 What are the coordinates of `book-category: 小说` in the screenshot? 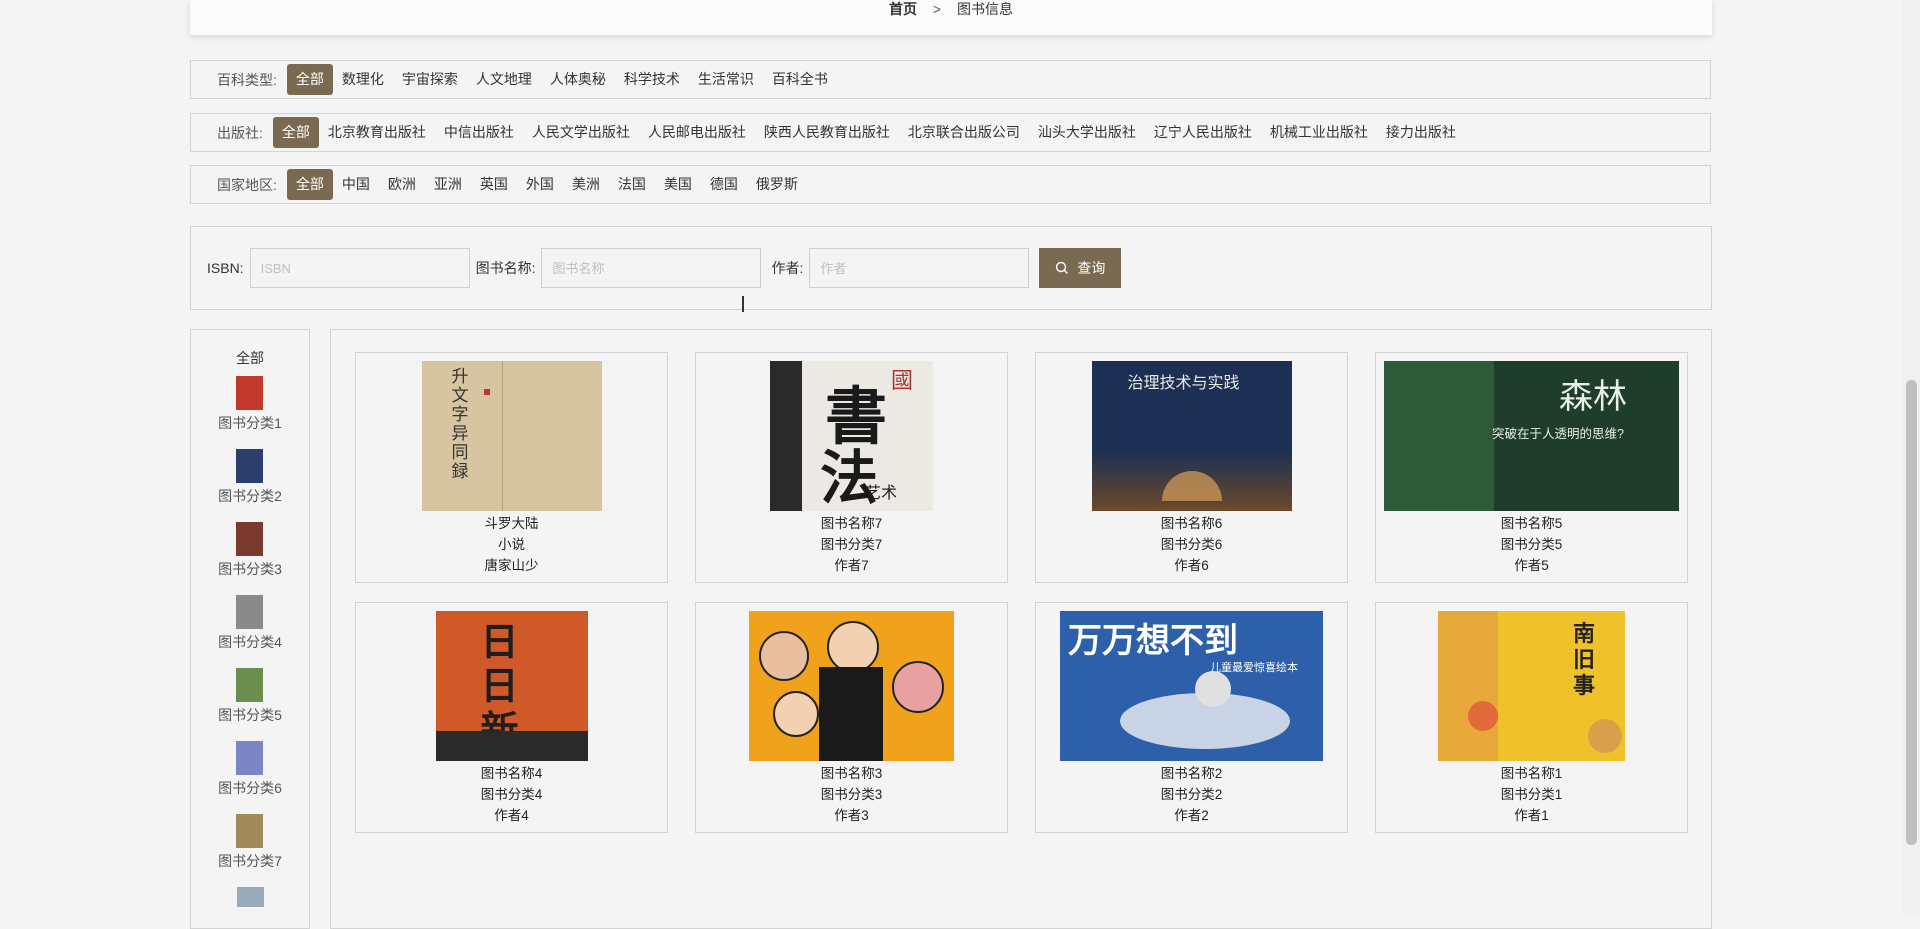 It's located at (511, 544).